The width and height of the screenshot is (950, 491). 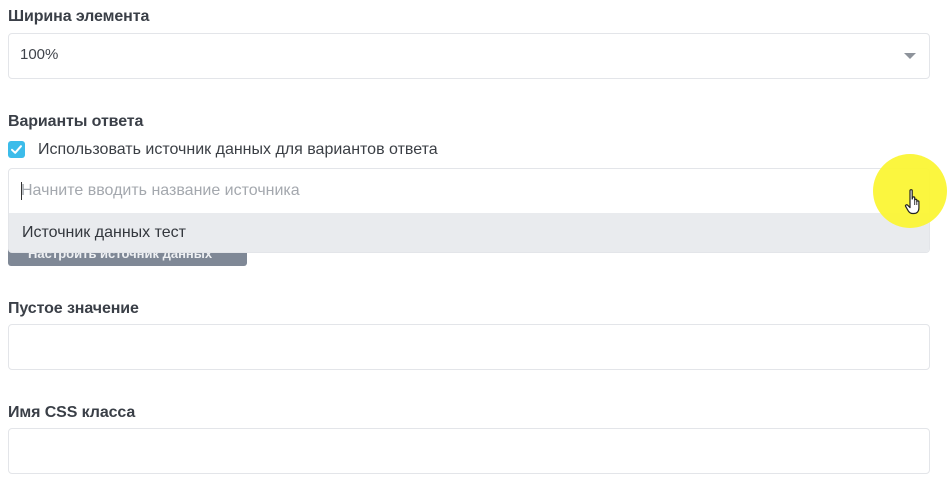 I want to click on dropdown-option-label: Источник данных тест, so click(x=104, y=232).